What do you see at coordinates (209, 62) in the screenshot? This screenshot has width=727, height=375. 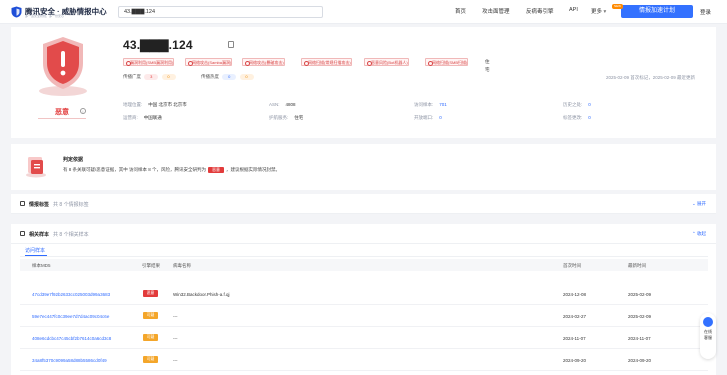 I see `threat-tag: 网络攻击(Samba漏洞)` at bounding box center [209, 62].